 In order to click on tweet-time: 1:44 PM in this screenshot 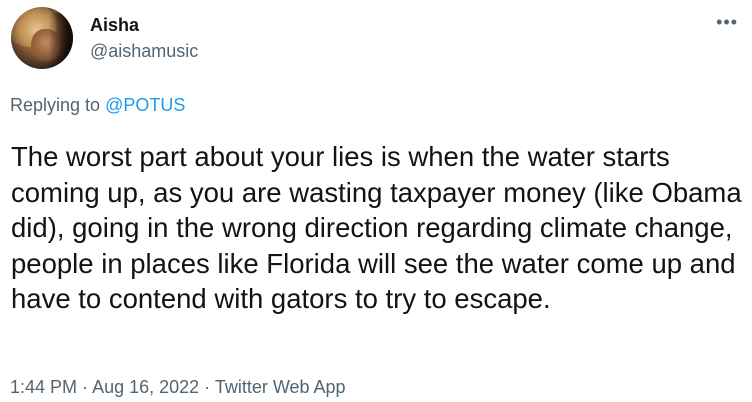, I will do `click(43, 387)`.